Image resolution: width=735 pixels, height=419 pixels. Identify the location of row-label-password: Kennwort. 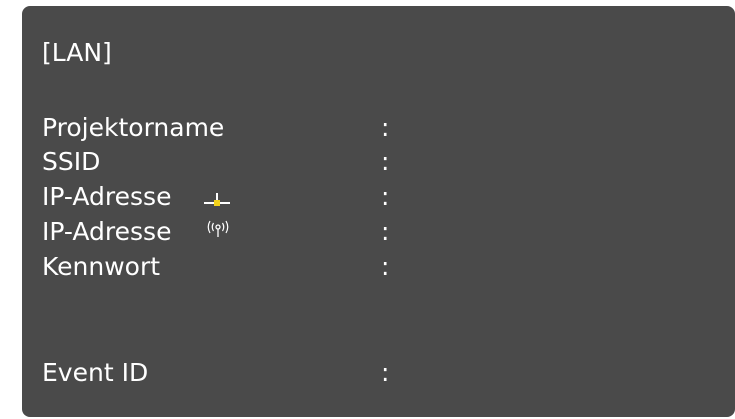
(101, 266).